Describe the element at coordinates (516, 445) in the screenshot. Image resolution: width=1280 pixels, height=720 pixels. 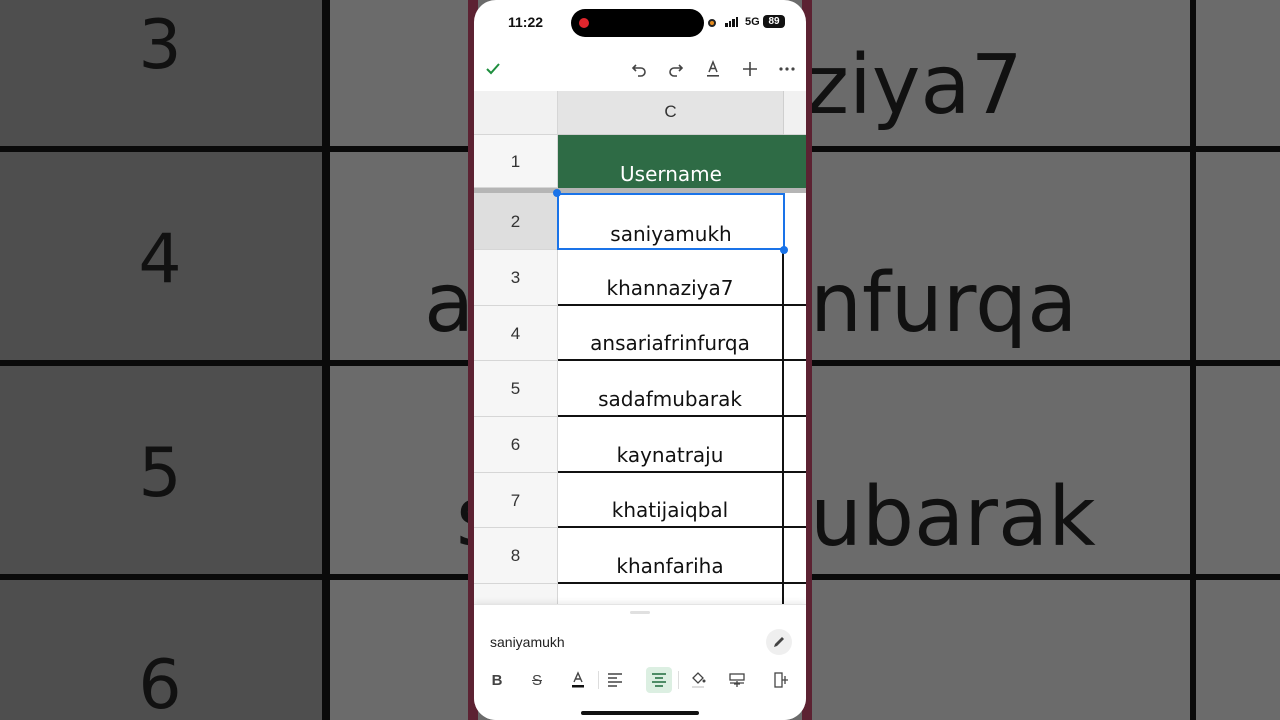
I see `row-header-6: 6` at that location.